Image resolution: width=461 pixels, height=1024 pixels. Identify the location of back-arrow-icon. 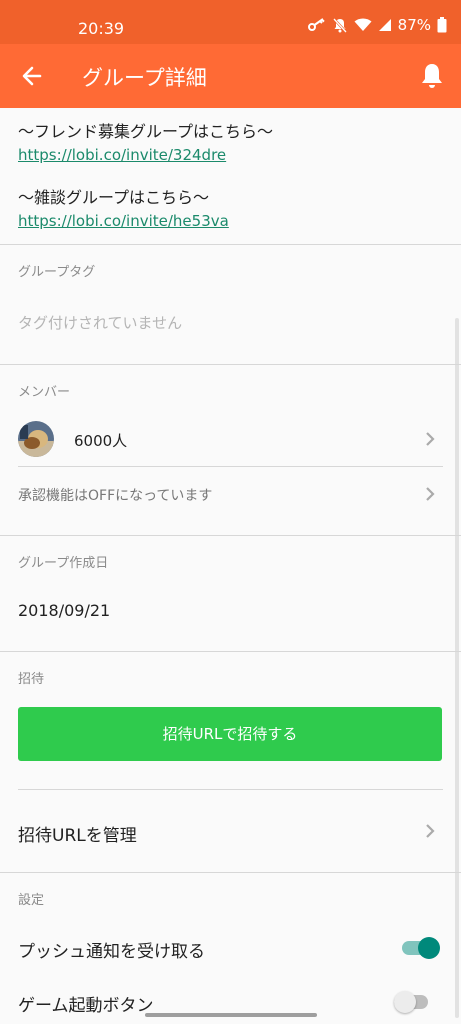
(32, 76).